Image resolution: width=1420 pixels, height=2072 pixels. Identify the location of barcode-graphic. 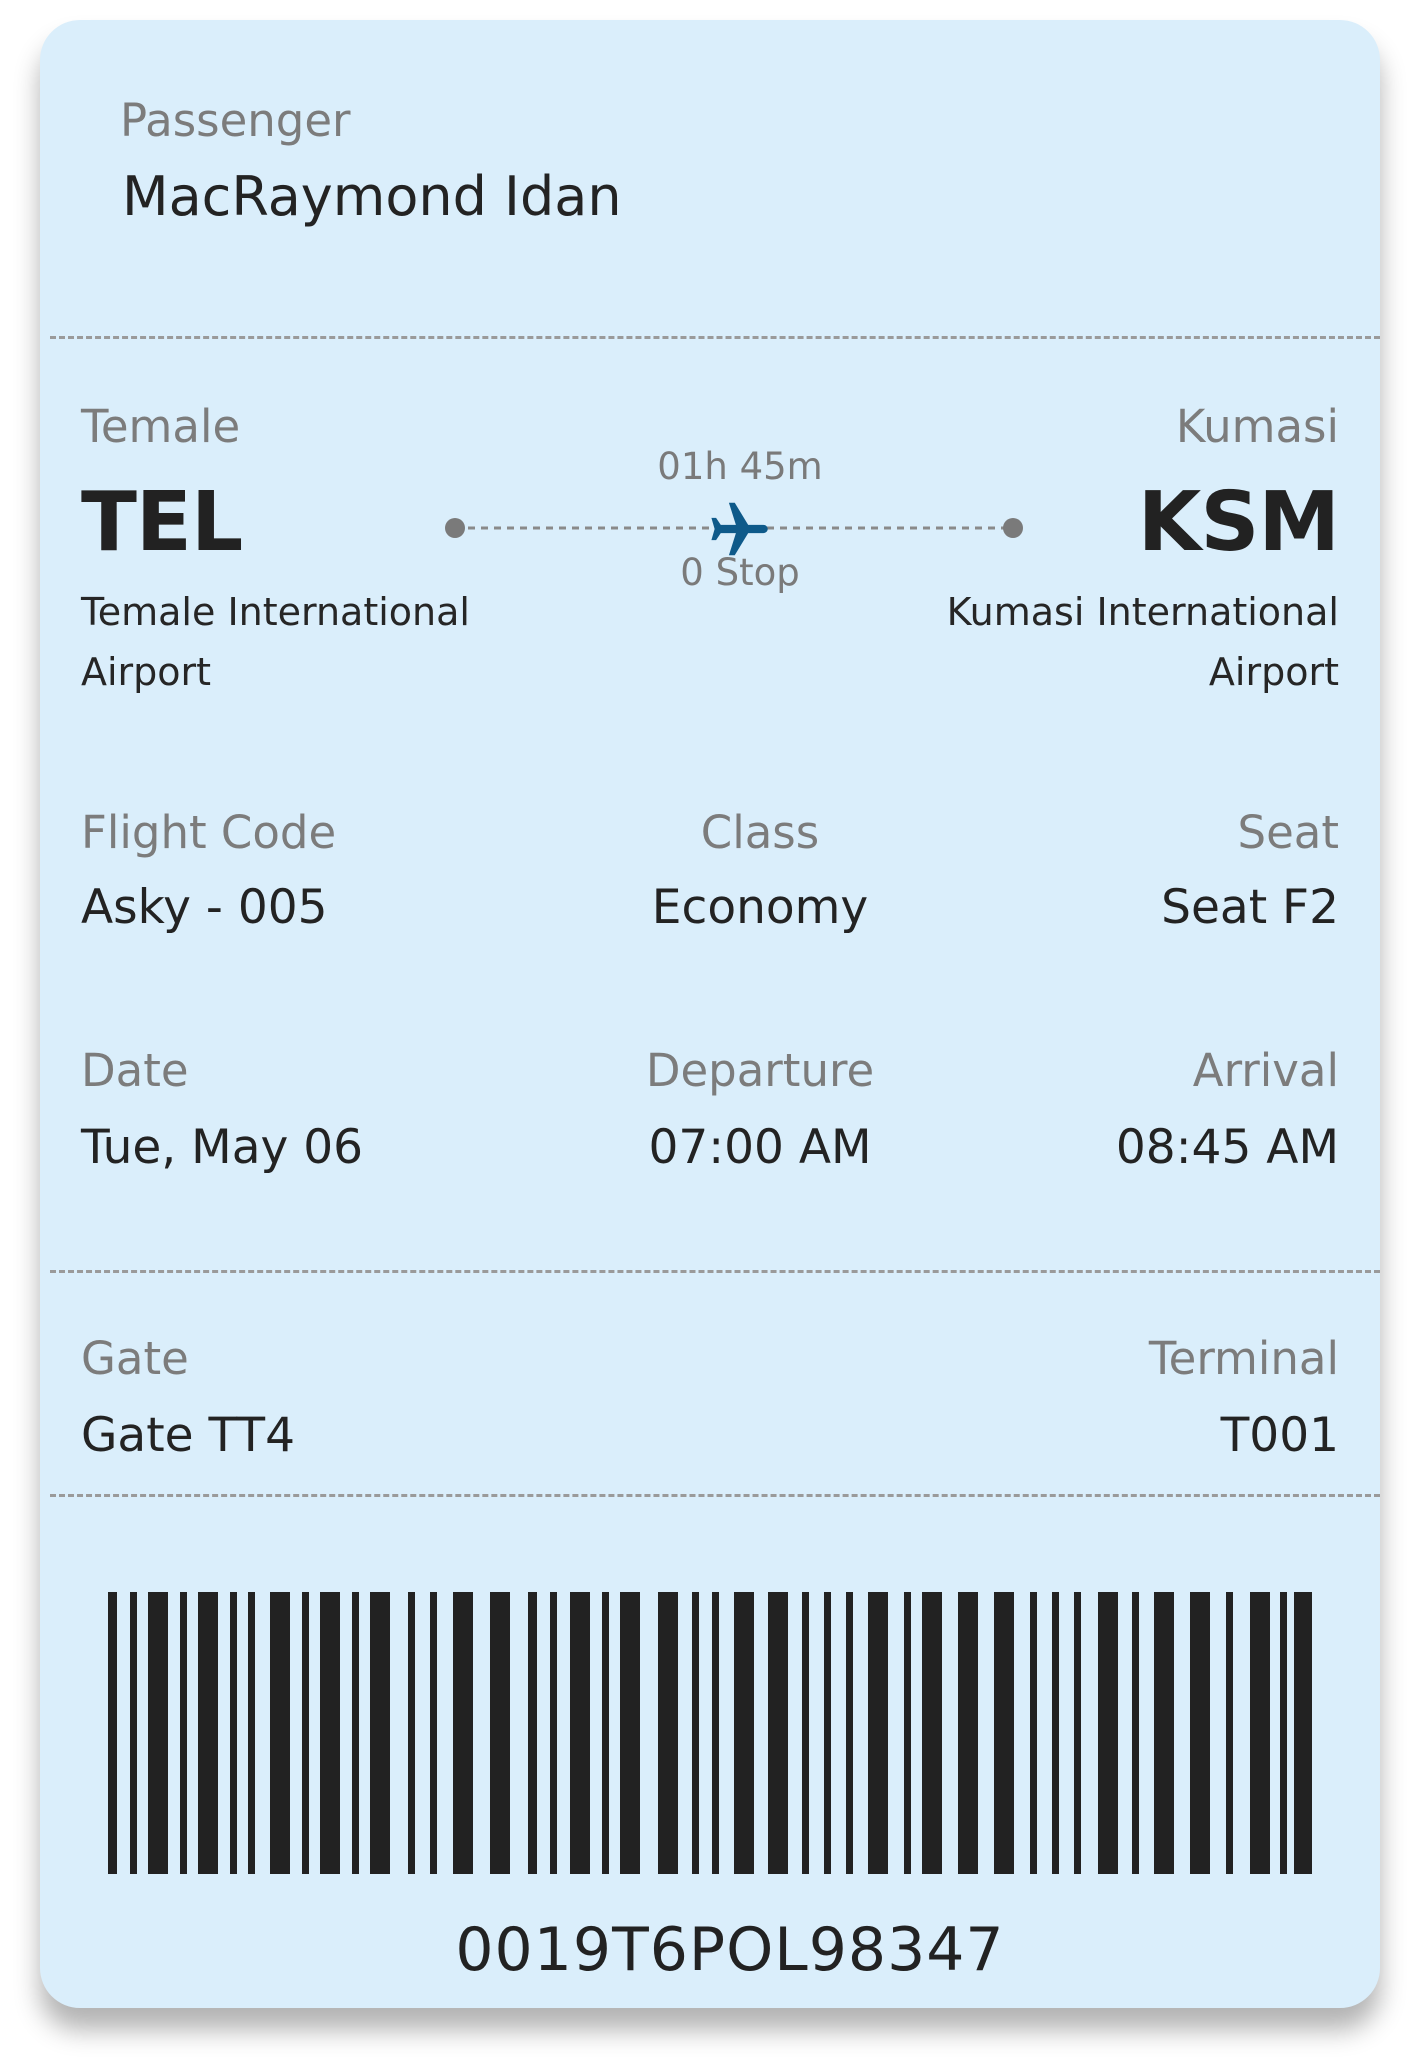
(710, 1733).